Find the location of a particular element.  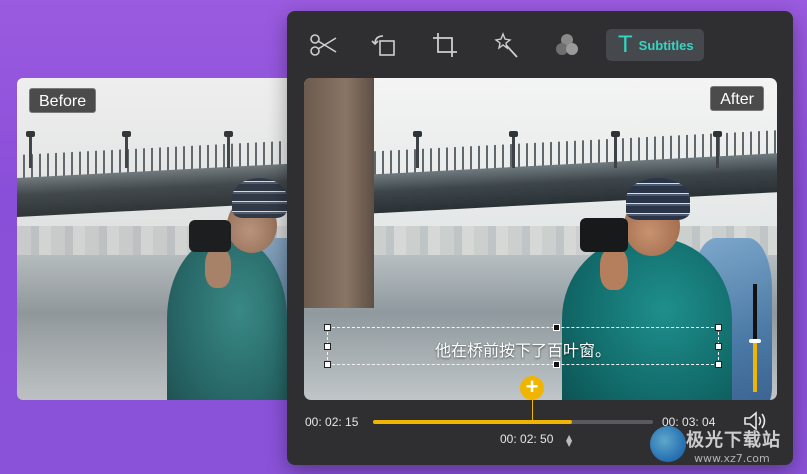

subtitle-box: 他在桥前按下了百叶窗。 is located at coordinates (523, 346).